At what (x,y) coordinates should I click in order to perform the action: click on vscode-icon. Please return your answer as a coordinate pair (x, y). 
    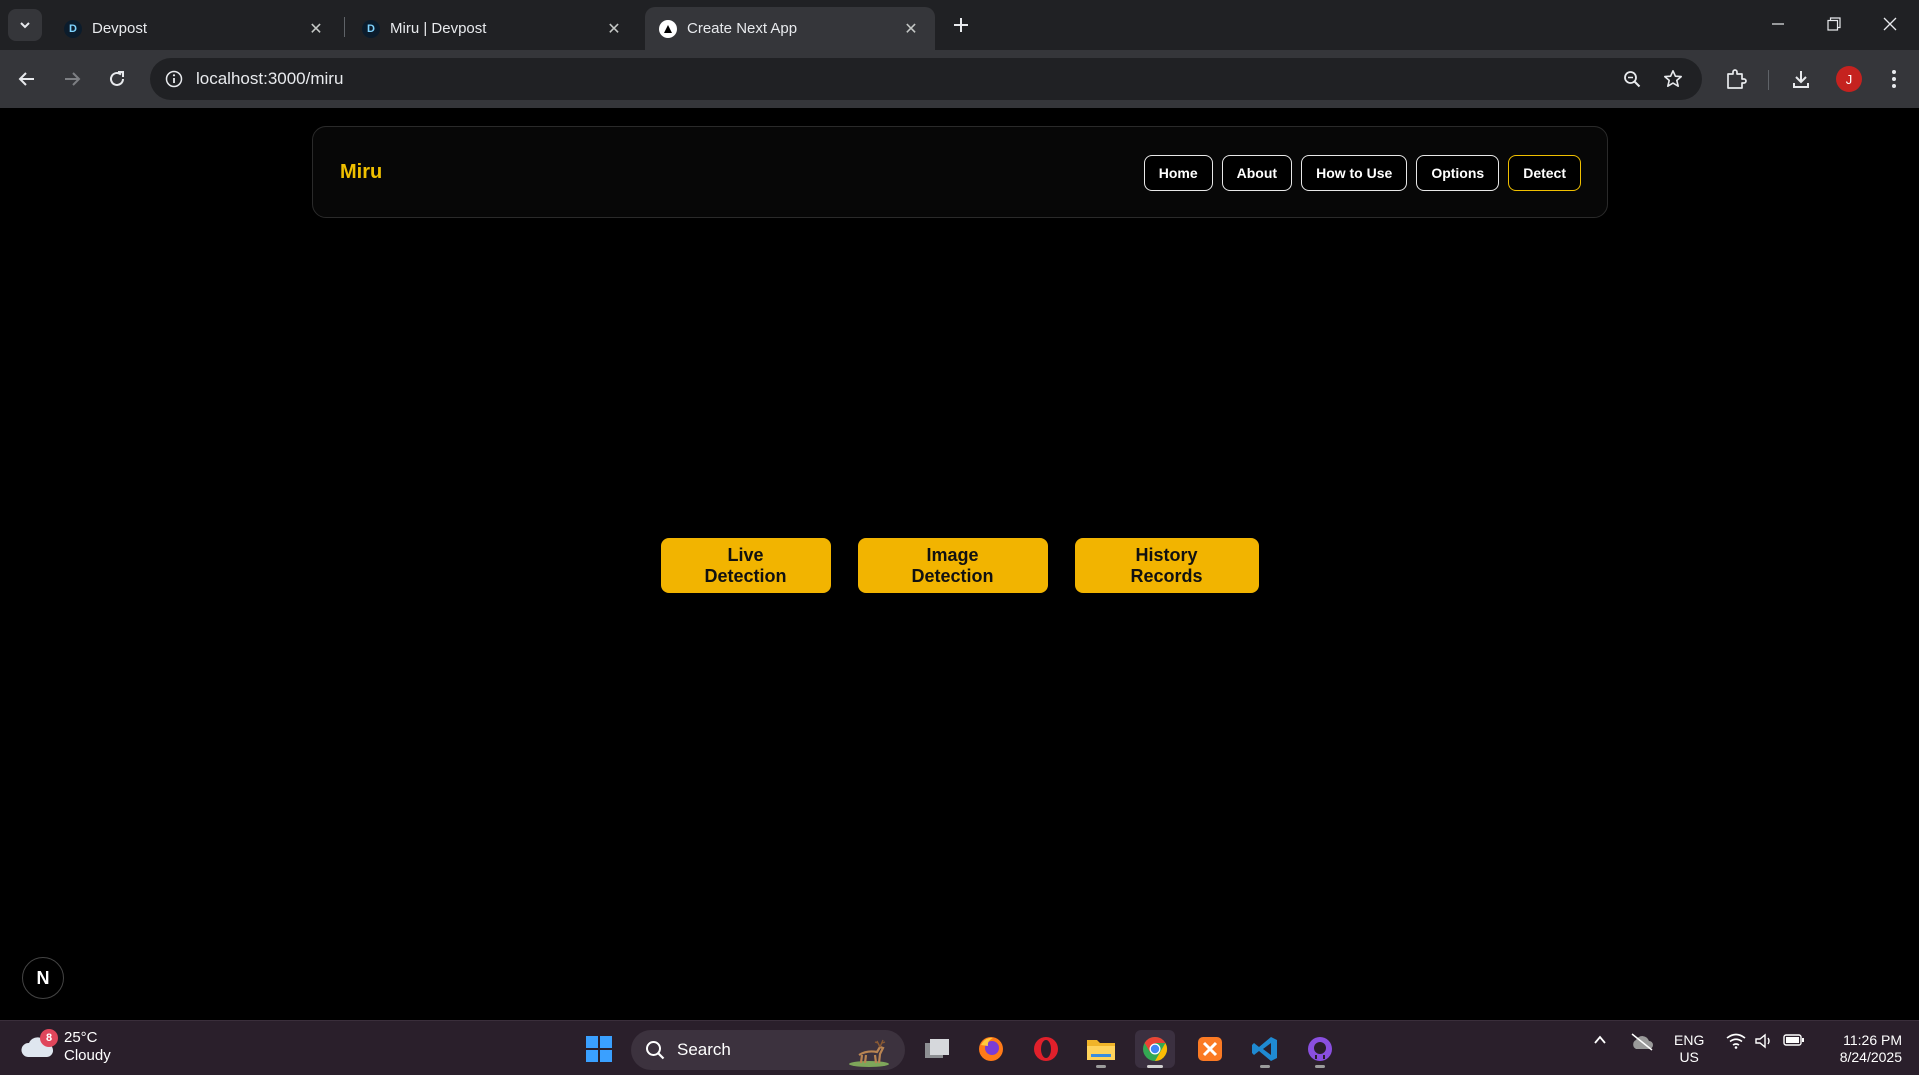
    Looking at the image, I should click on (1264, 1049).